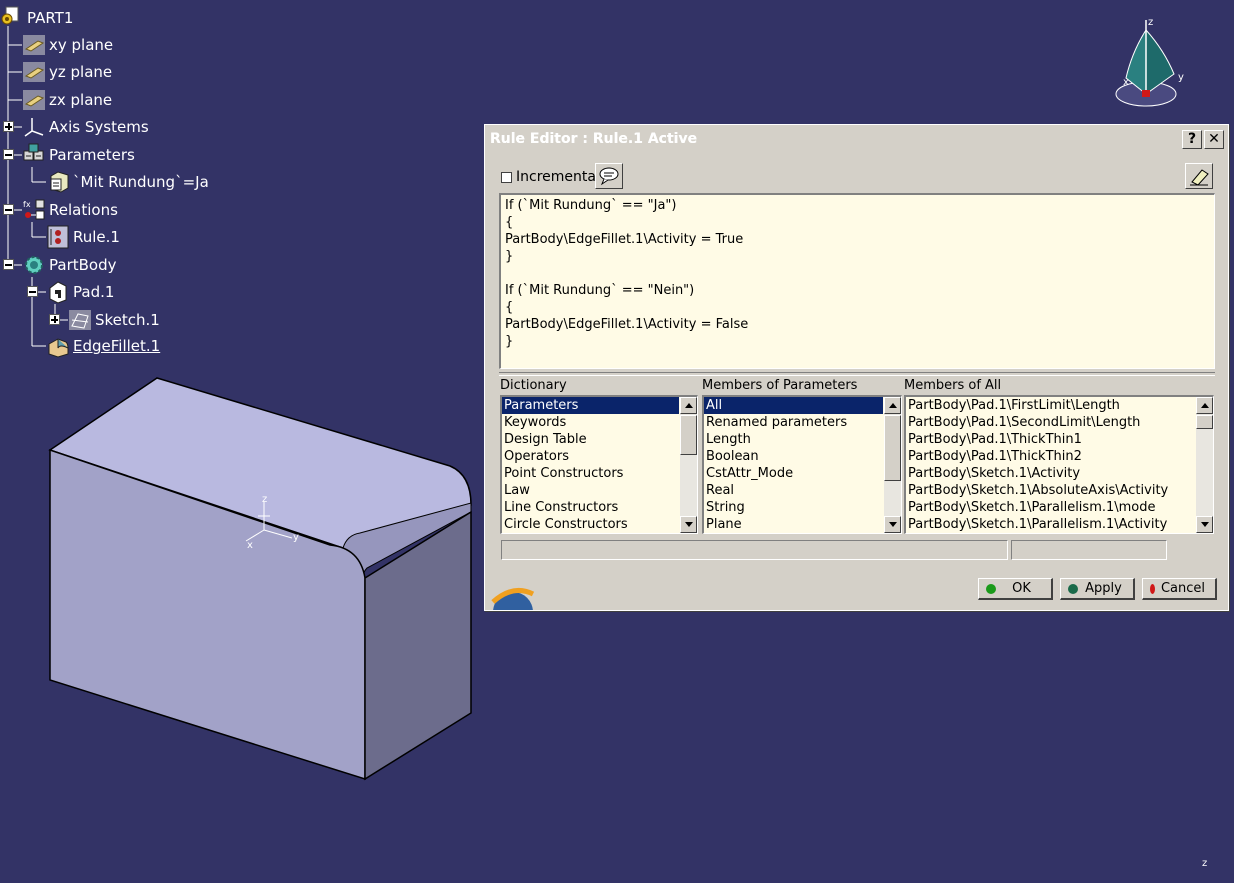 The image size is (1234, 883). Describe the element at coordinates (609, 176) in the screenshot. I see `speech-bubble-button` at that location.